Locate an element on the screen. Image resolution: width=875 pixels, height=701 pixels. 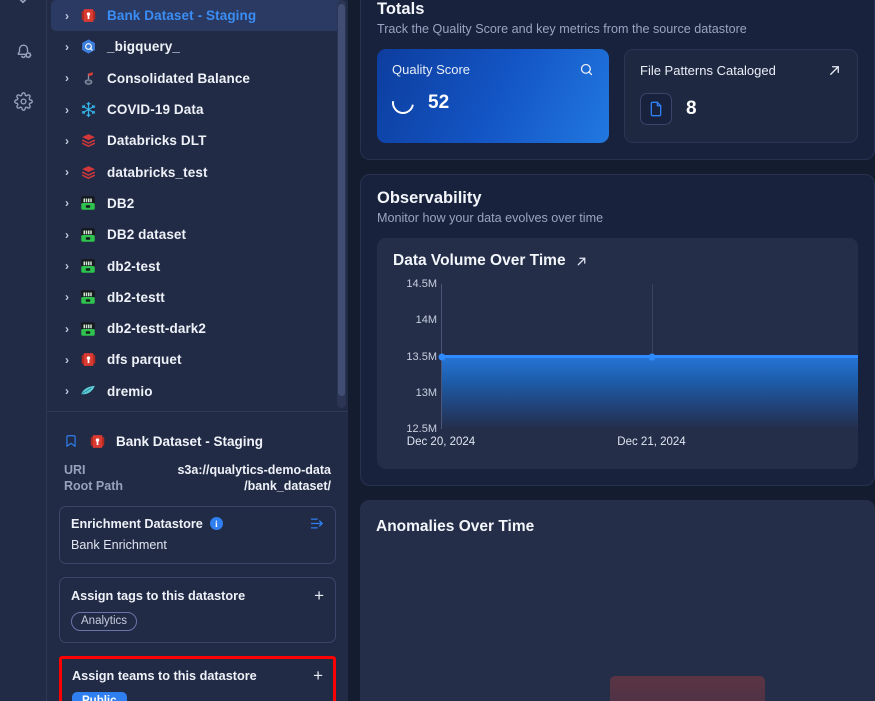
x-tick-label: Dec 21, 2024 is located at coordinates (651, 442).